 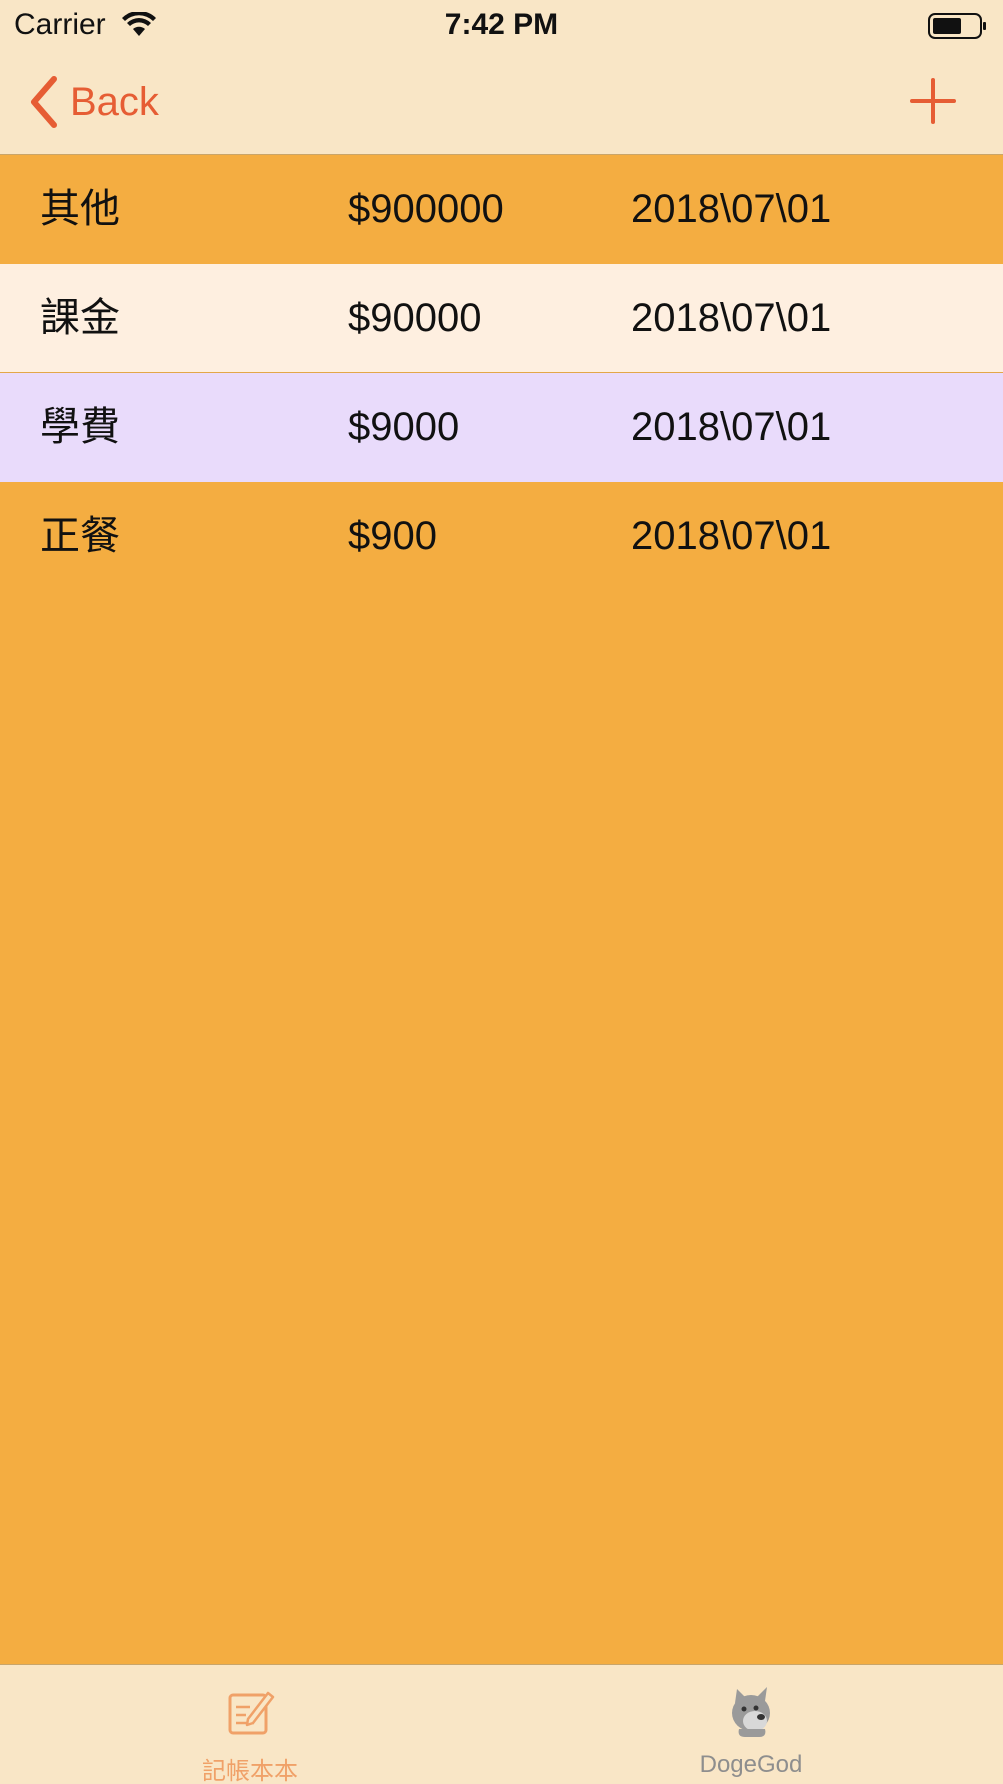 What do you see at coordinates (415, 318) in the screenshot?
I see `expense-amount: $90000` at bounding box center [415, 318].